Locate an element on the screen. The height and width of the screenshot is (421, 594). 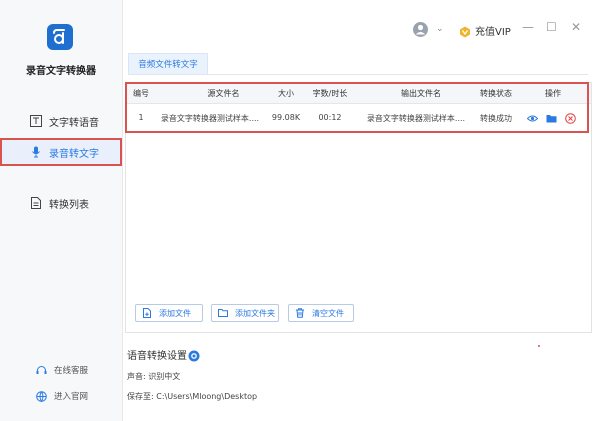
sidebar-item-conversion-list: 转换列表 is located at coordinates (61, 203).